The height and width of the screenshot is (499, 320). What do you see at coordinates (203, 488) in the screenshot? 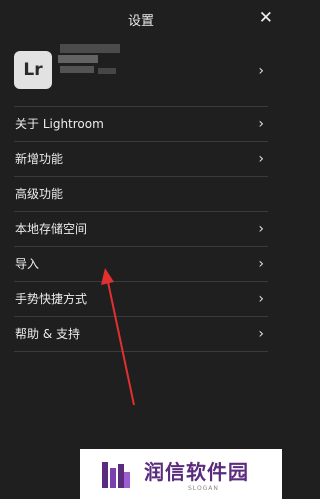
I see `watermark-slogan: SLOGAN` at bounding box center [203, 488].